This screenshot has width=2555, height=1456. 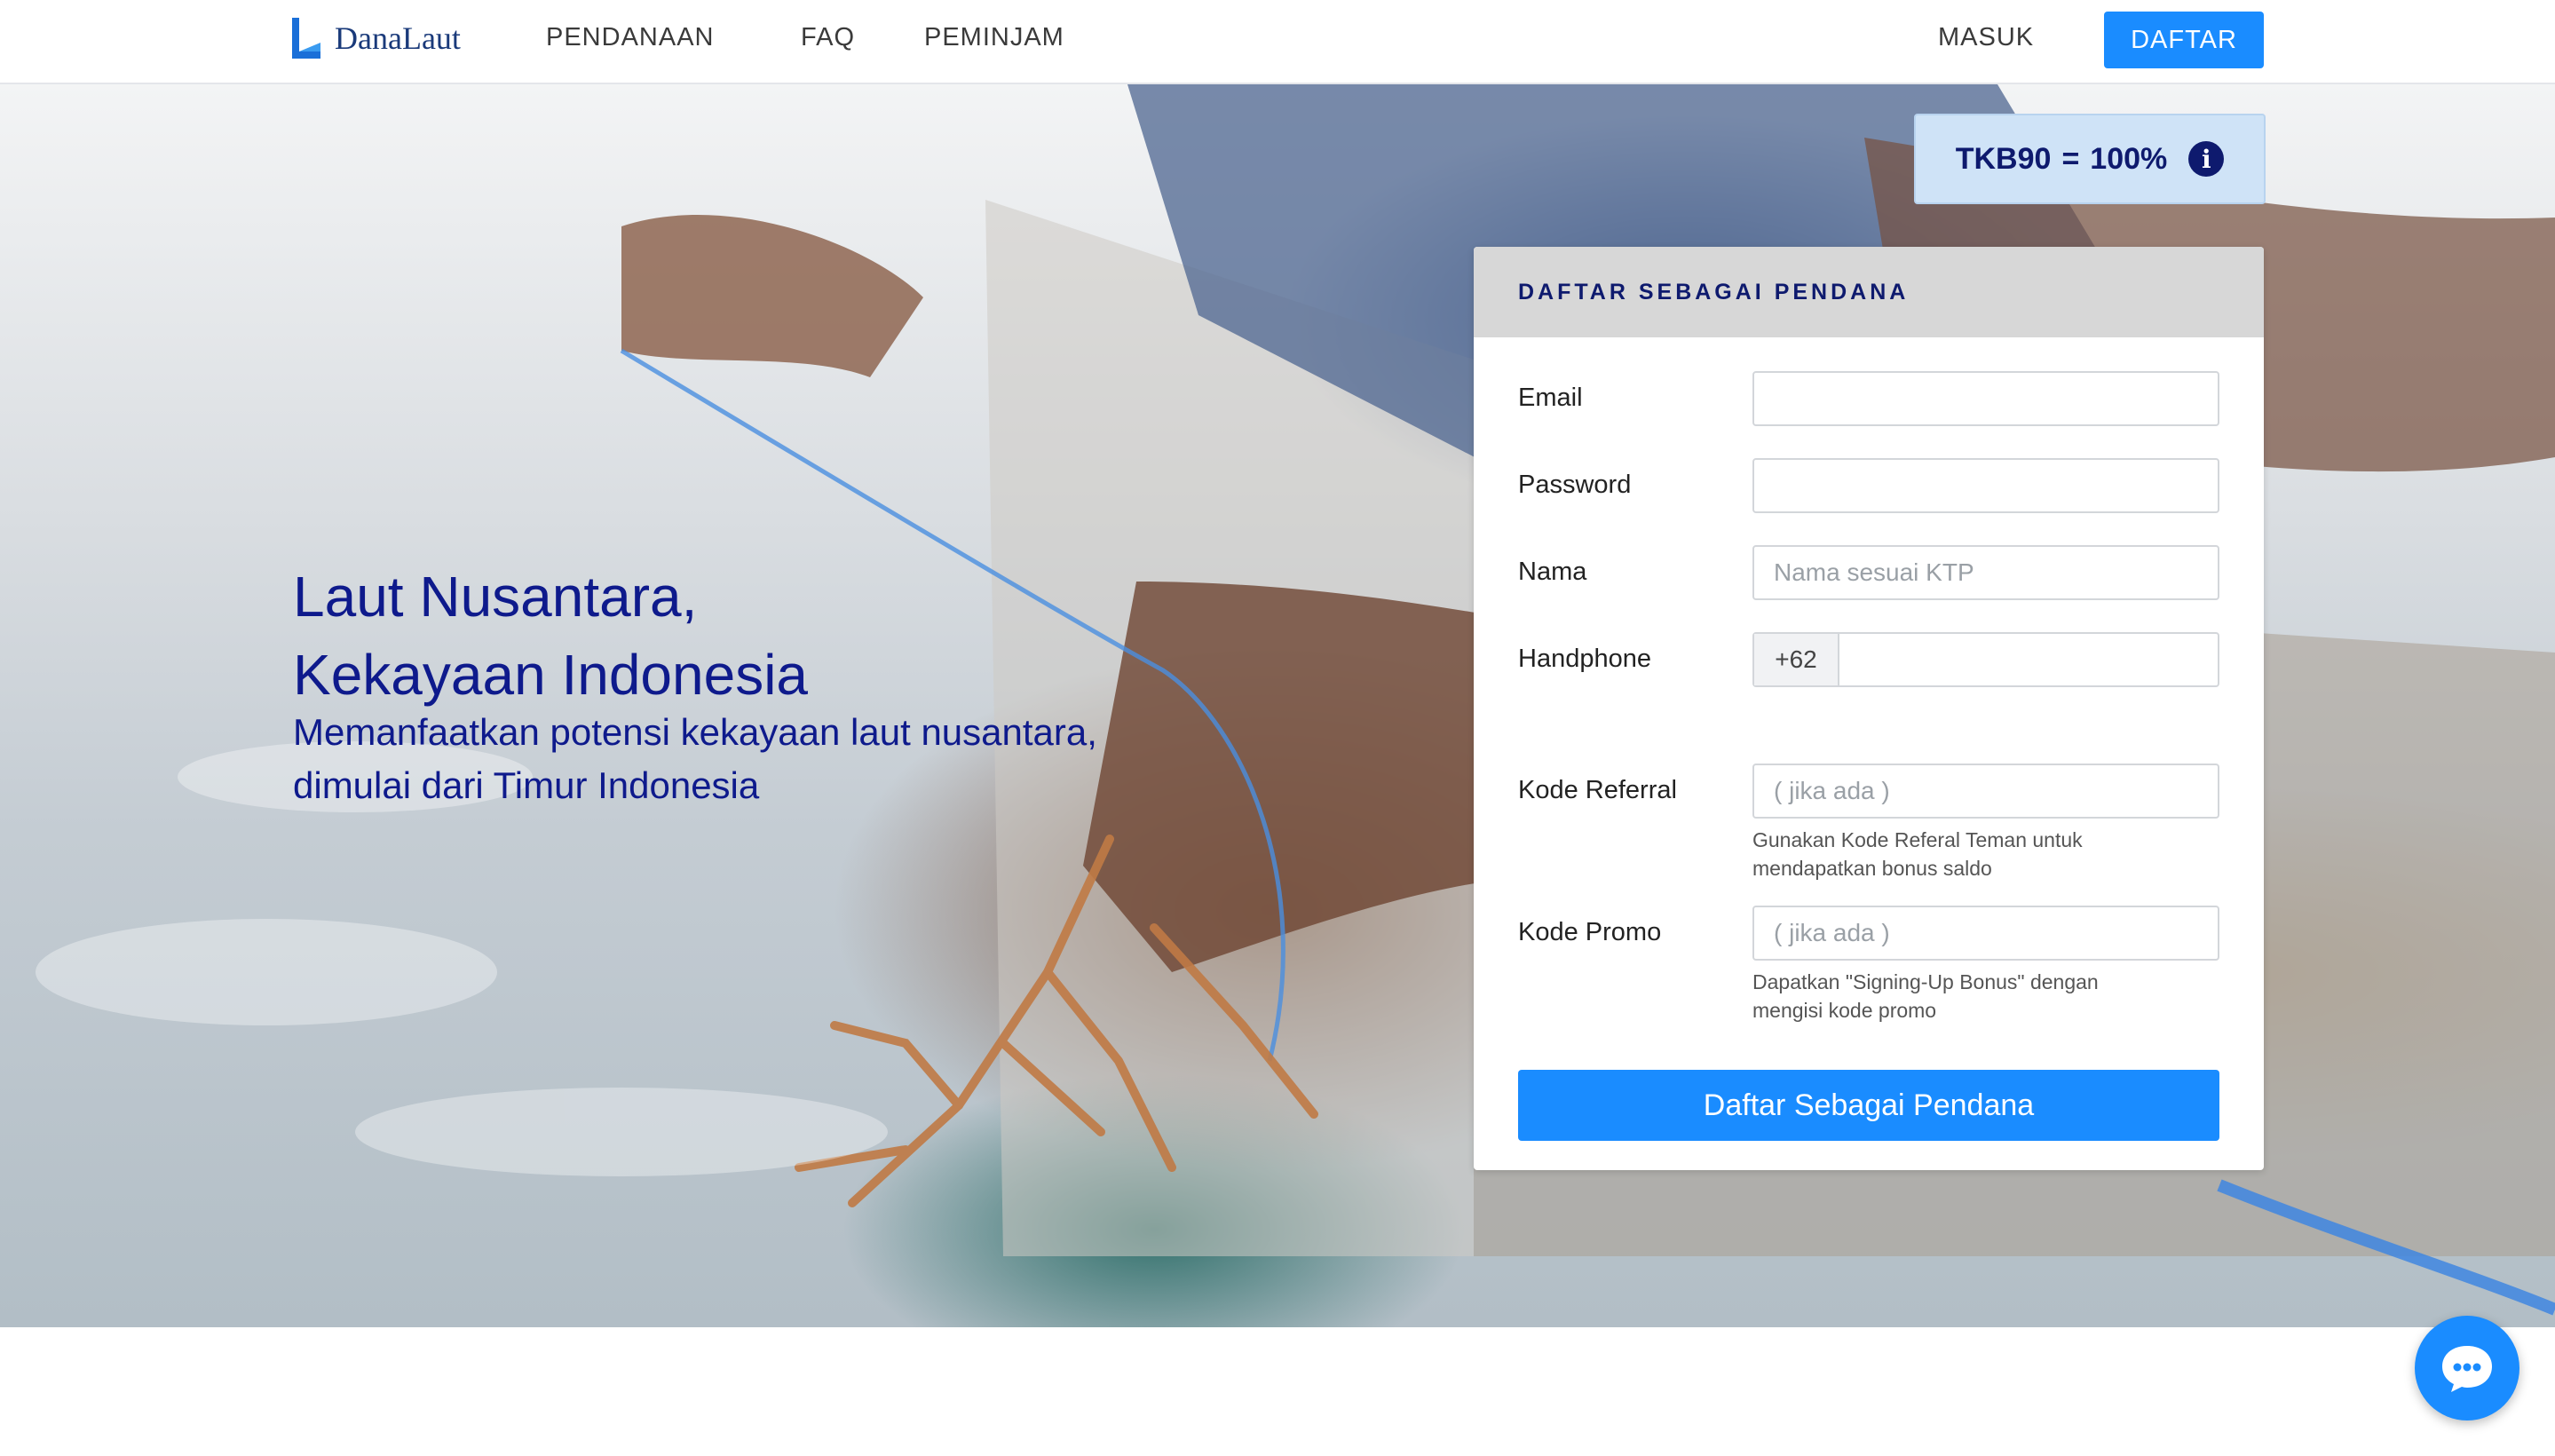 I want to click on chat-bubble-icon, so click(x=2467, y=1369).